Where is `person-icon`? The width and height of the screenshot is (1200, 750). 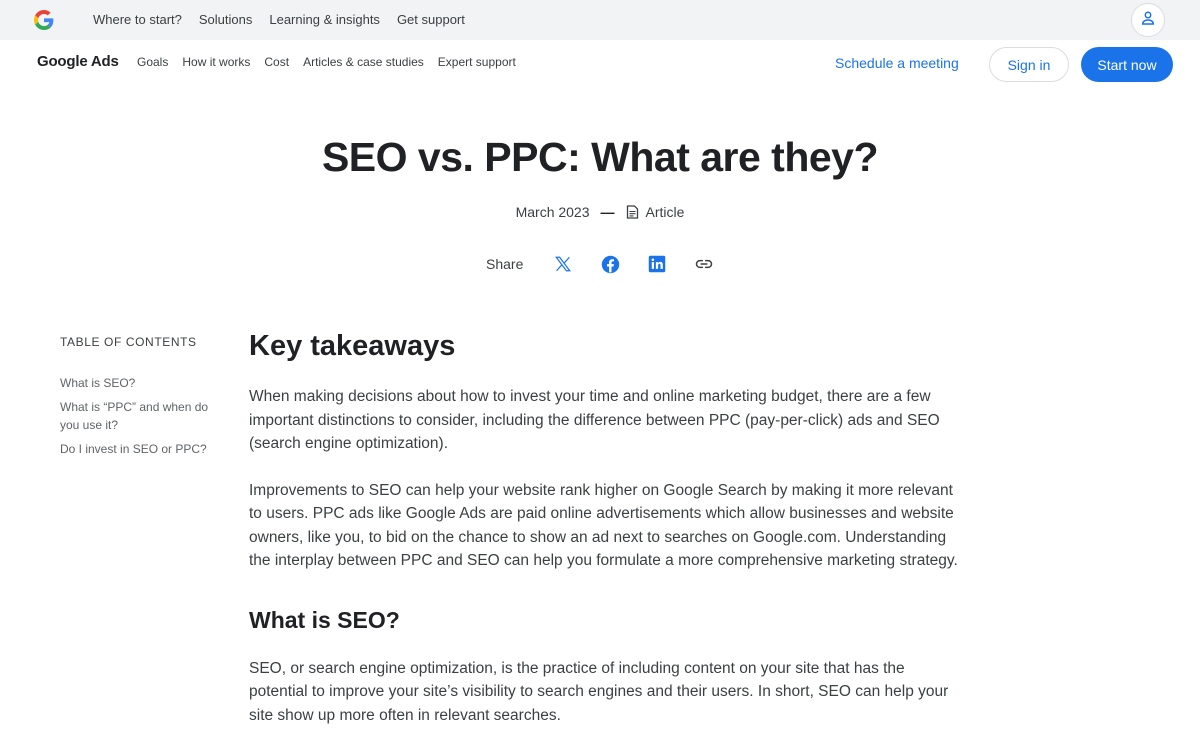 person-icon is located at coordinates (1148, 20).